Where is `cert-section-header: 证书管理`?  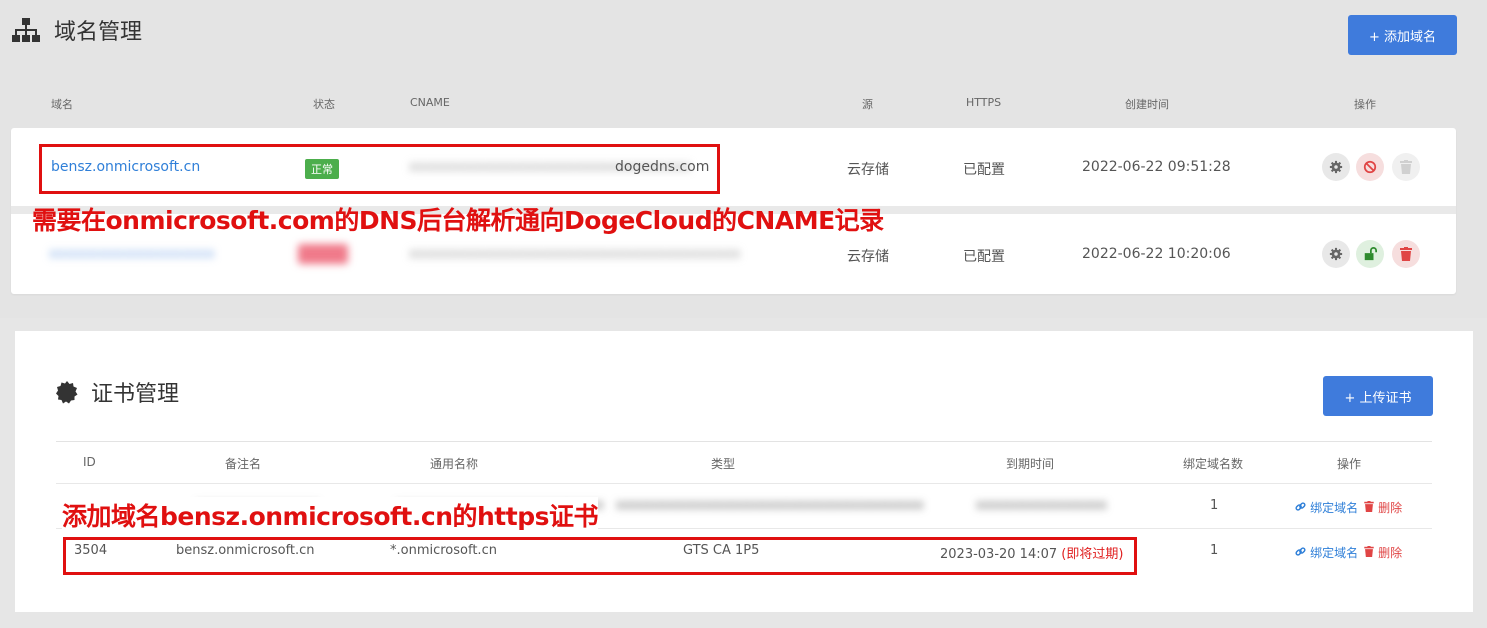 cert-section-header: 证书管理 is located at coordinates (117, 392).